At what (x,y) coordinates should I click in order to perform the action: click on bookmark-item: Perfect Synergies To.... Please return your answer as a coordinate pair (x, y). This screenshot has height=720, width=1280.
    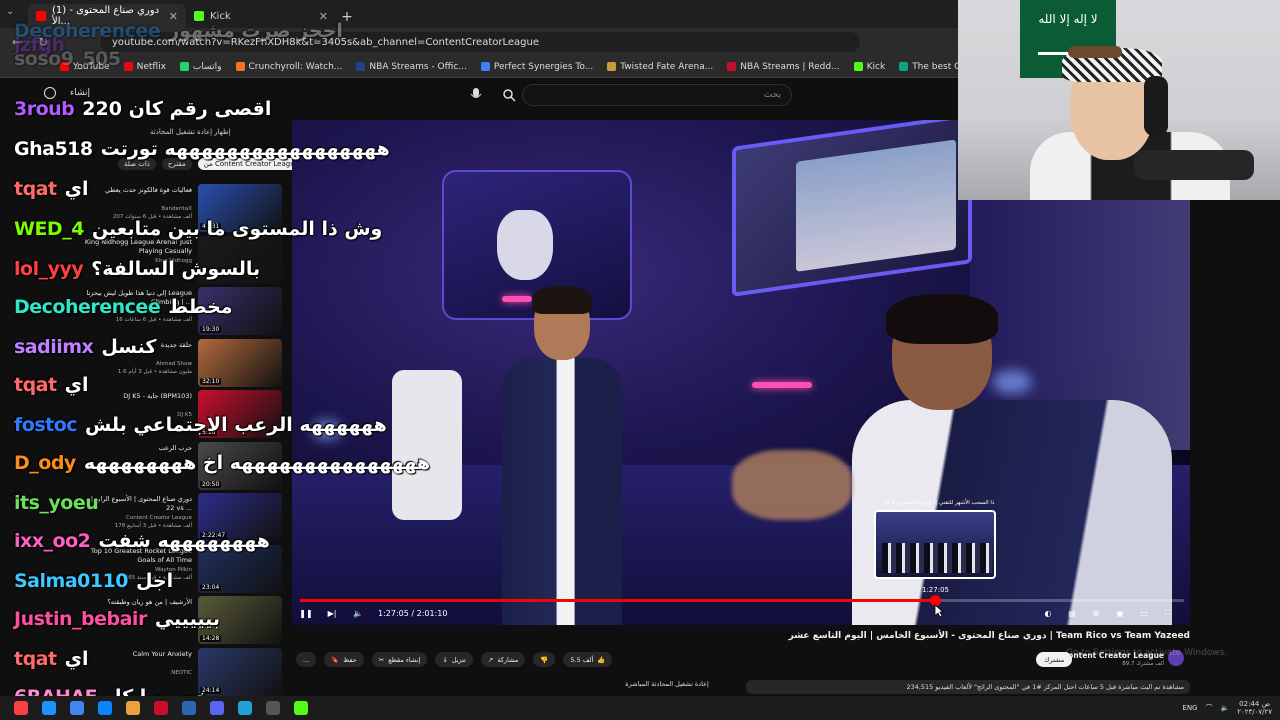
    Looking at the image, I should click on (536, 67).